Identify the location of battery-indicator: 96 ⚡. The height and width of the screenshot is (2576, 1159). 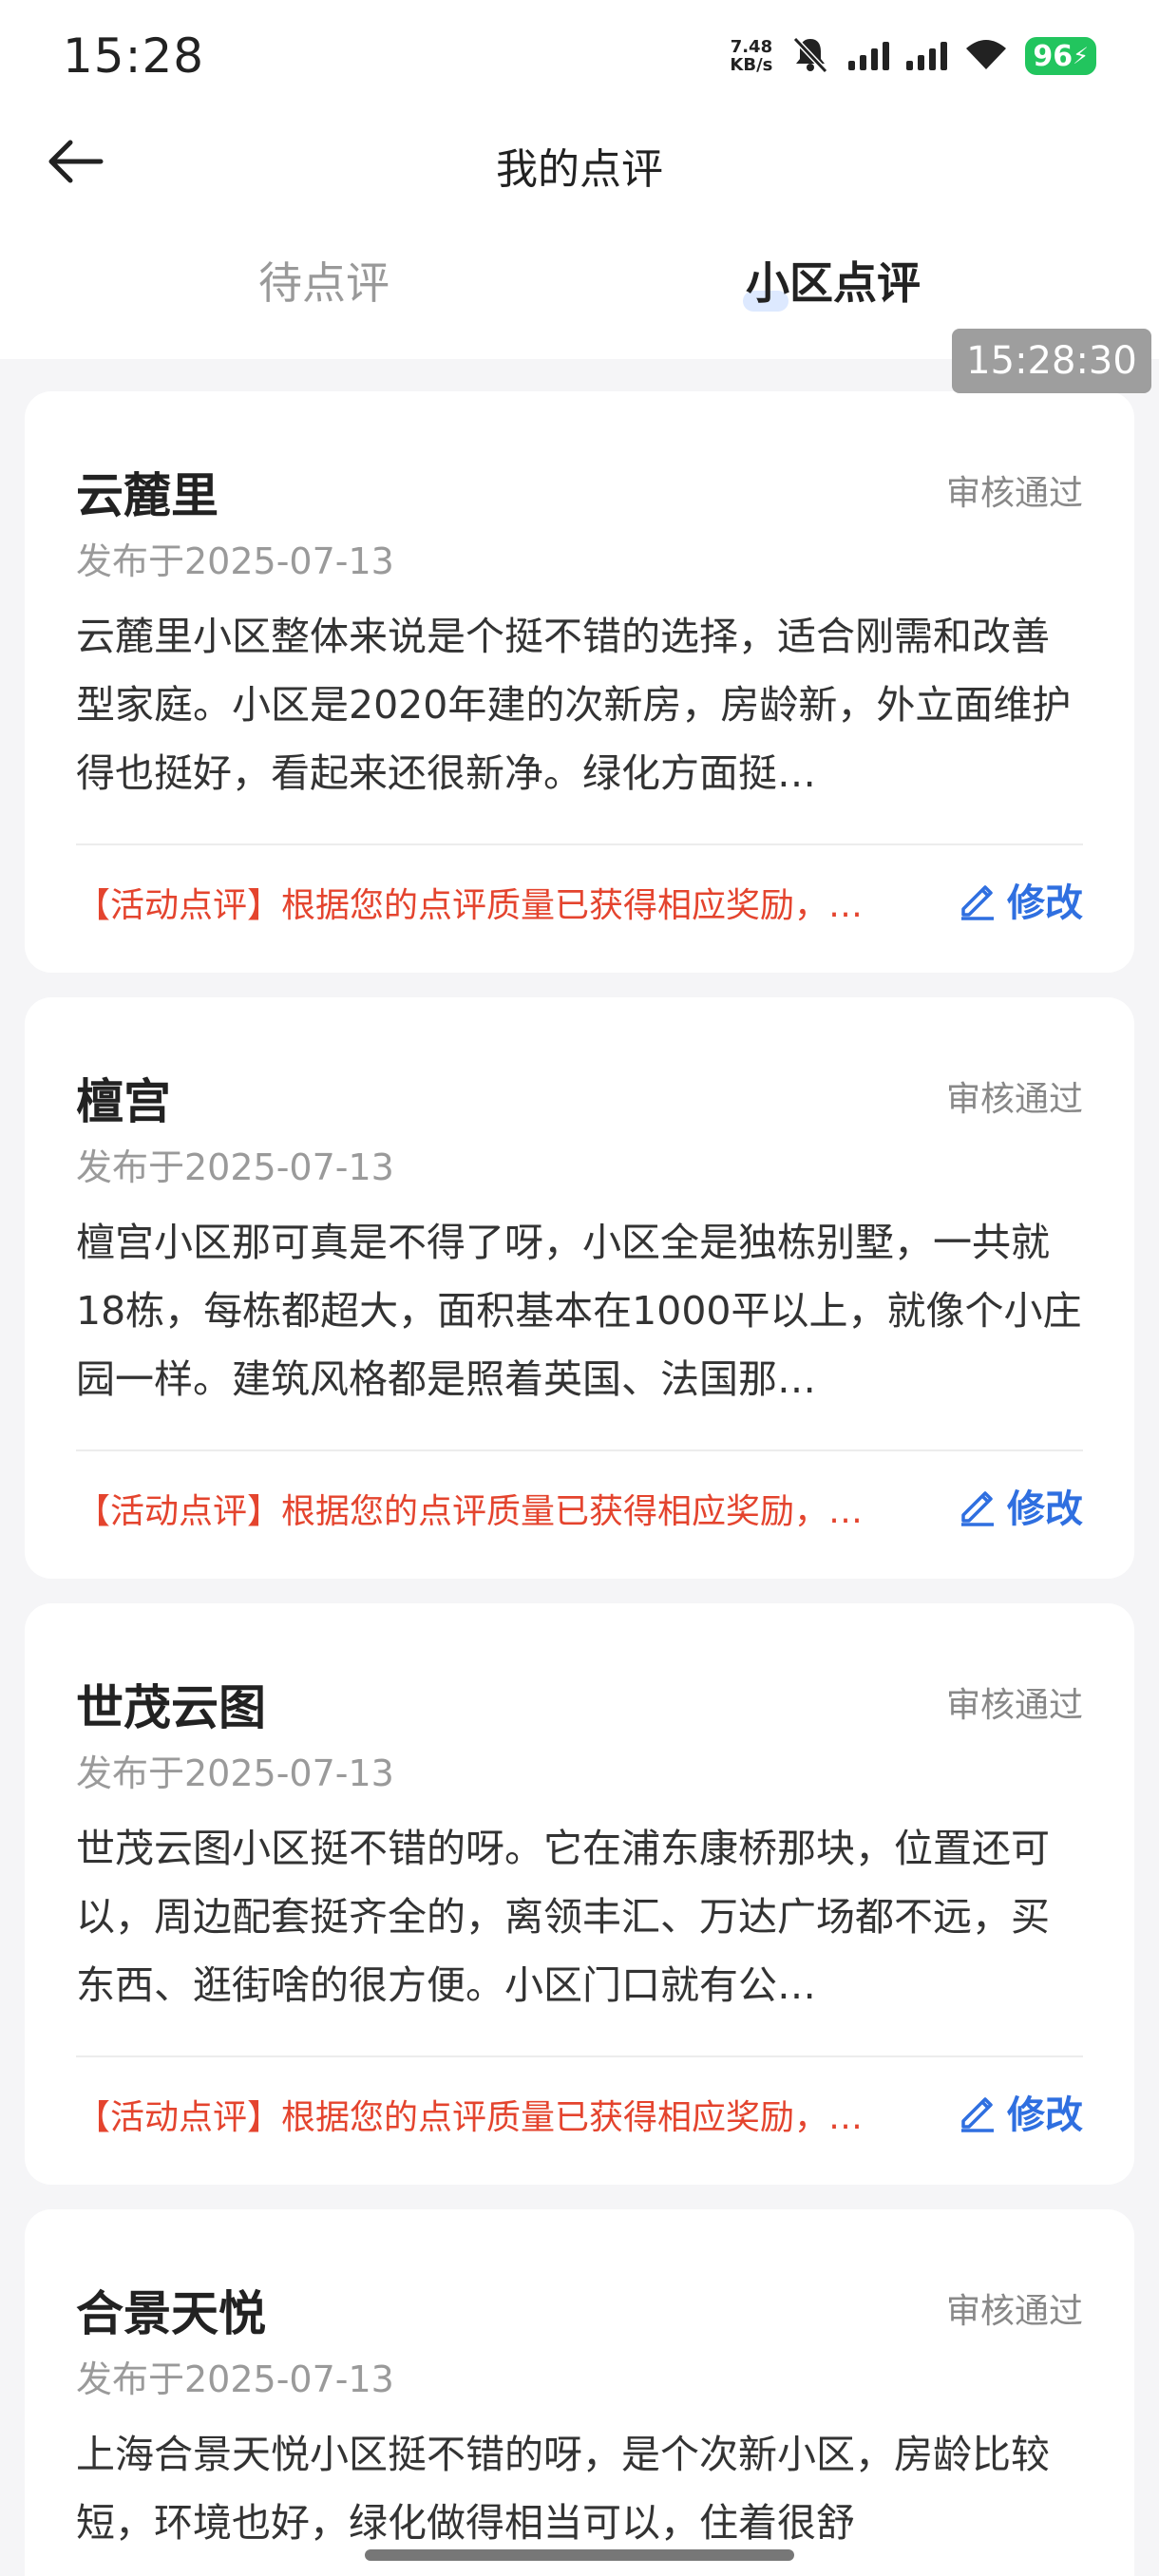
(1060, 56).